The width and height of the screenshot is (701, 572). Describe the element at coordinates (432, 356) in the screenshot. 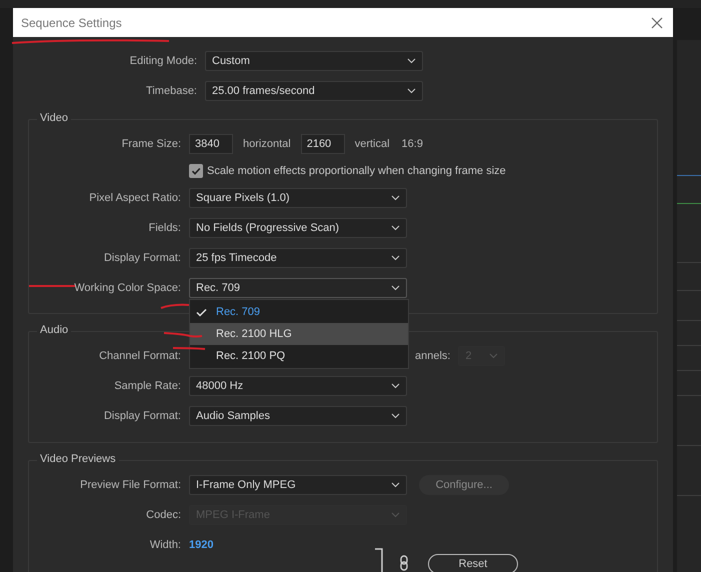

I see `field-label: annels:` at that location.